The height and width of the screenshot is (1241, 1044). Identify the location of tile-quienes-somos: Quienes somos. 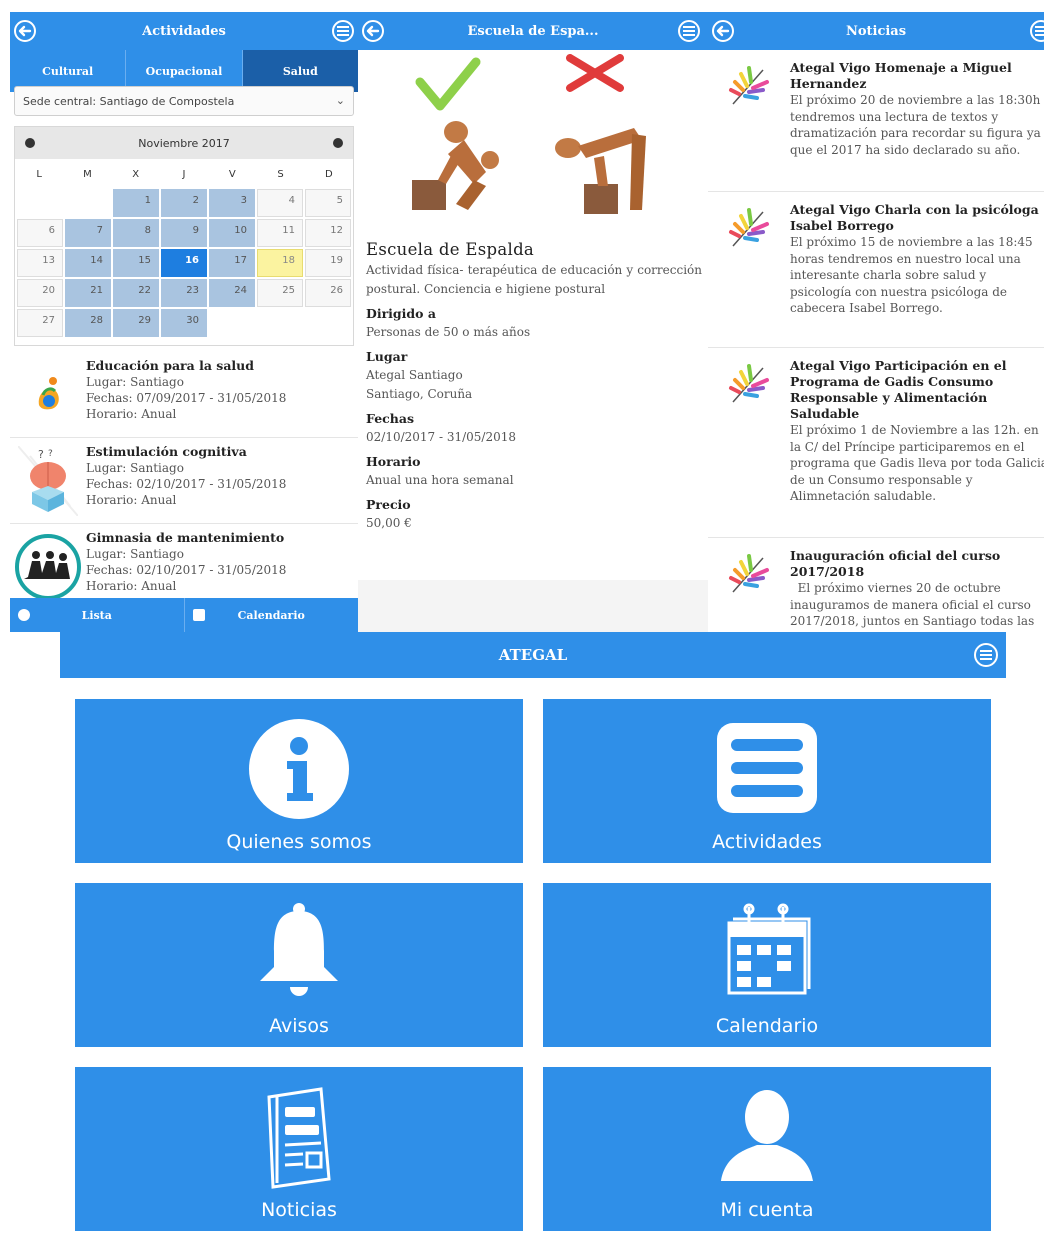
(299, 781).